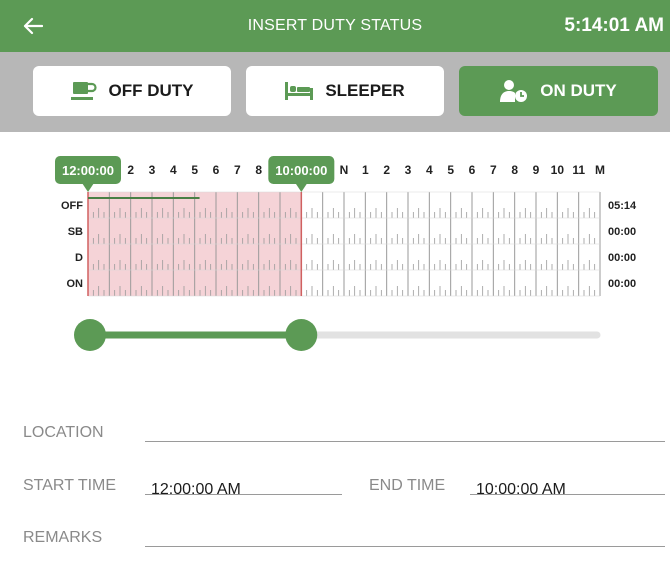  Describe the element at coordinates (365, 90) in the screenshot. I see `sleeper-label: SLEEPER` at that location.